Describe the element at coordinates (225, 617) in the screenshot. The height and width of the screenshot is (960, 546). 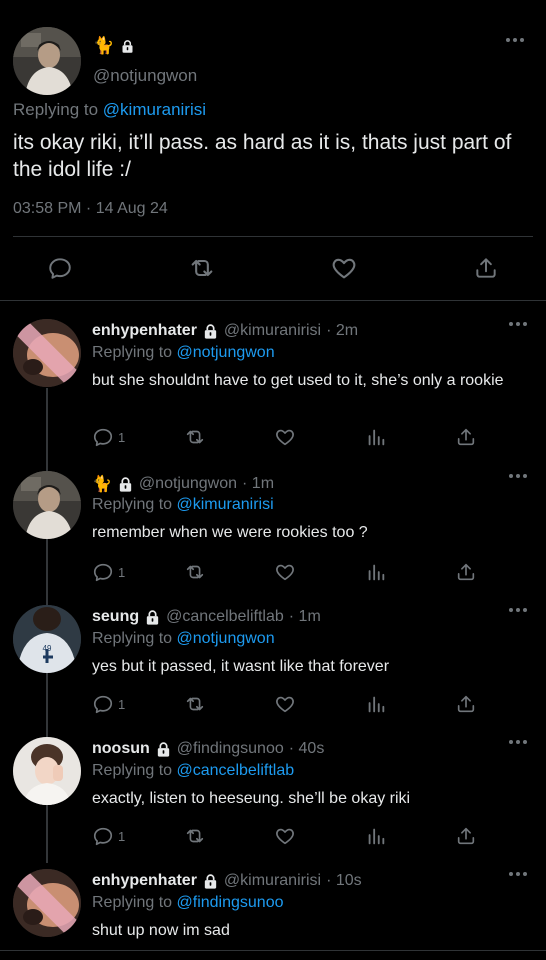
I see `handle: @cancelbeliftlab` at that location.